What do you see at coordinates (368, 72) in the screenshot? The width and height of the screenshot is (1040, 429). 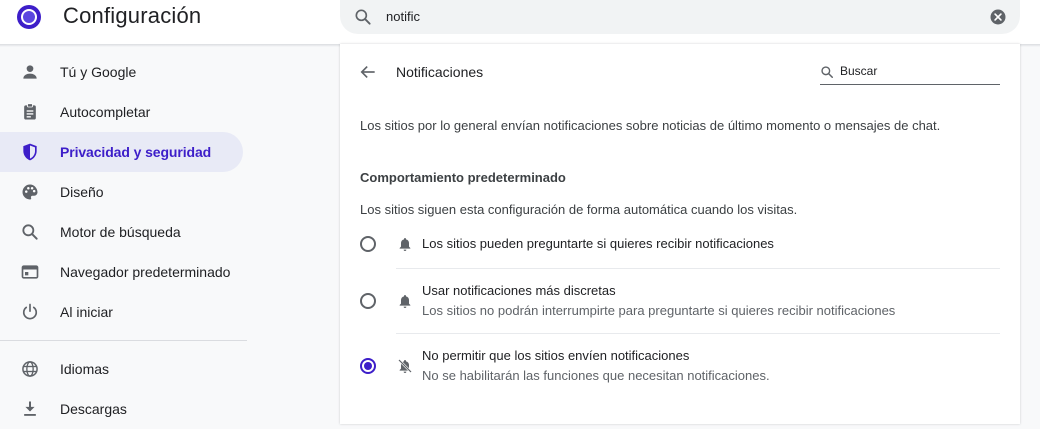 I see `back-arrow-icon` at bounding box center [368, 72].